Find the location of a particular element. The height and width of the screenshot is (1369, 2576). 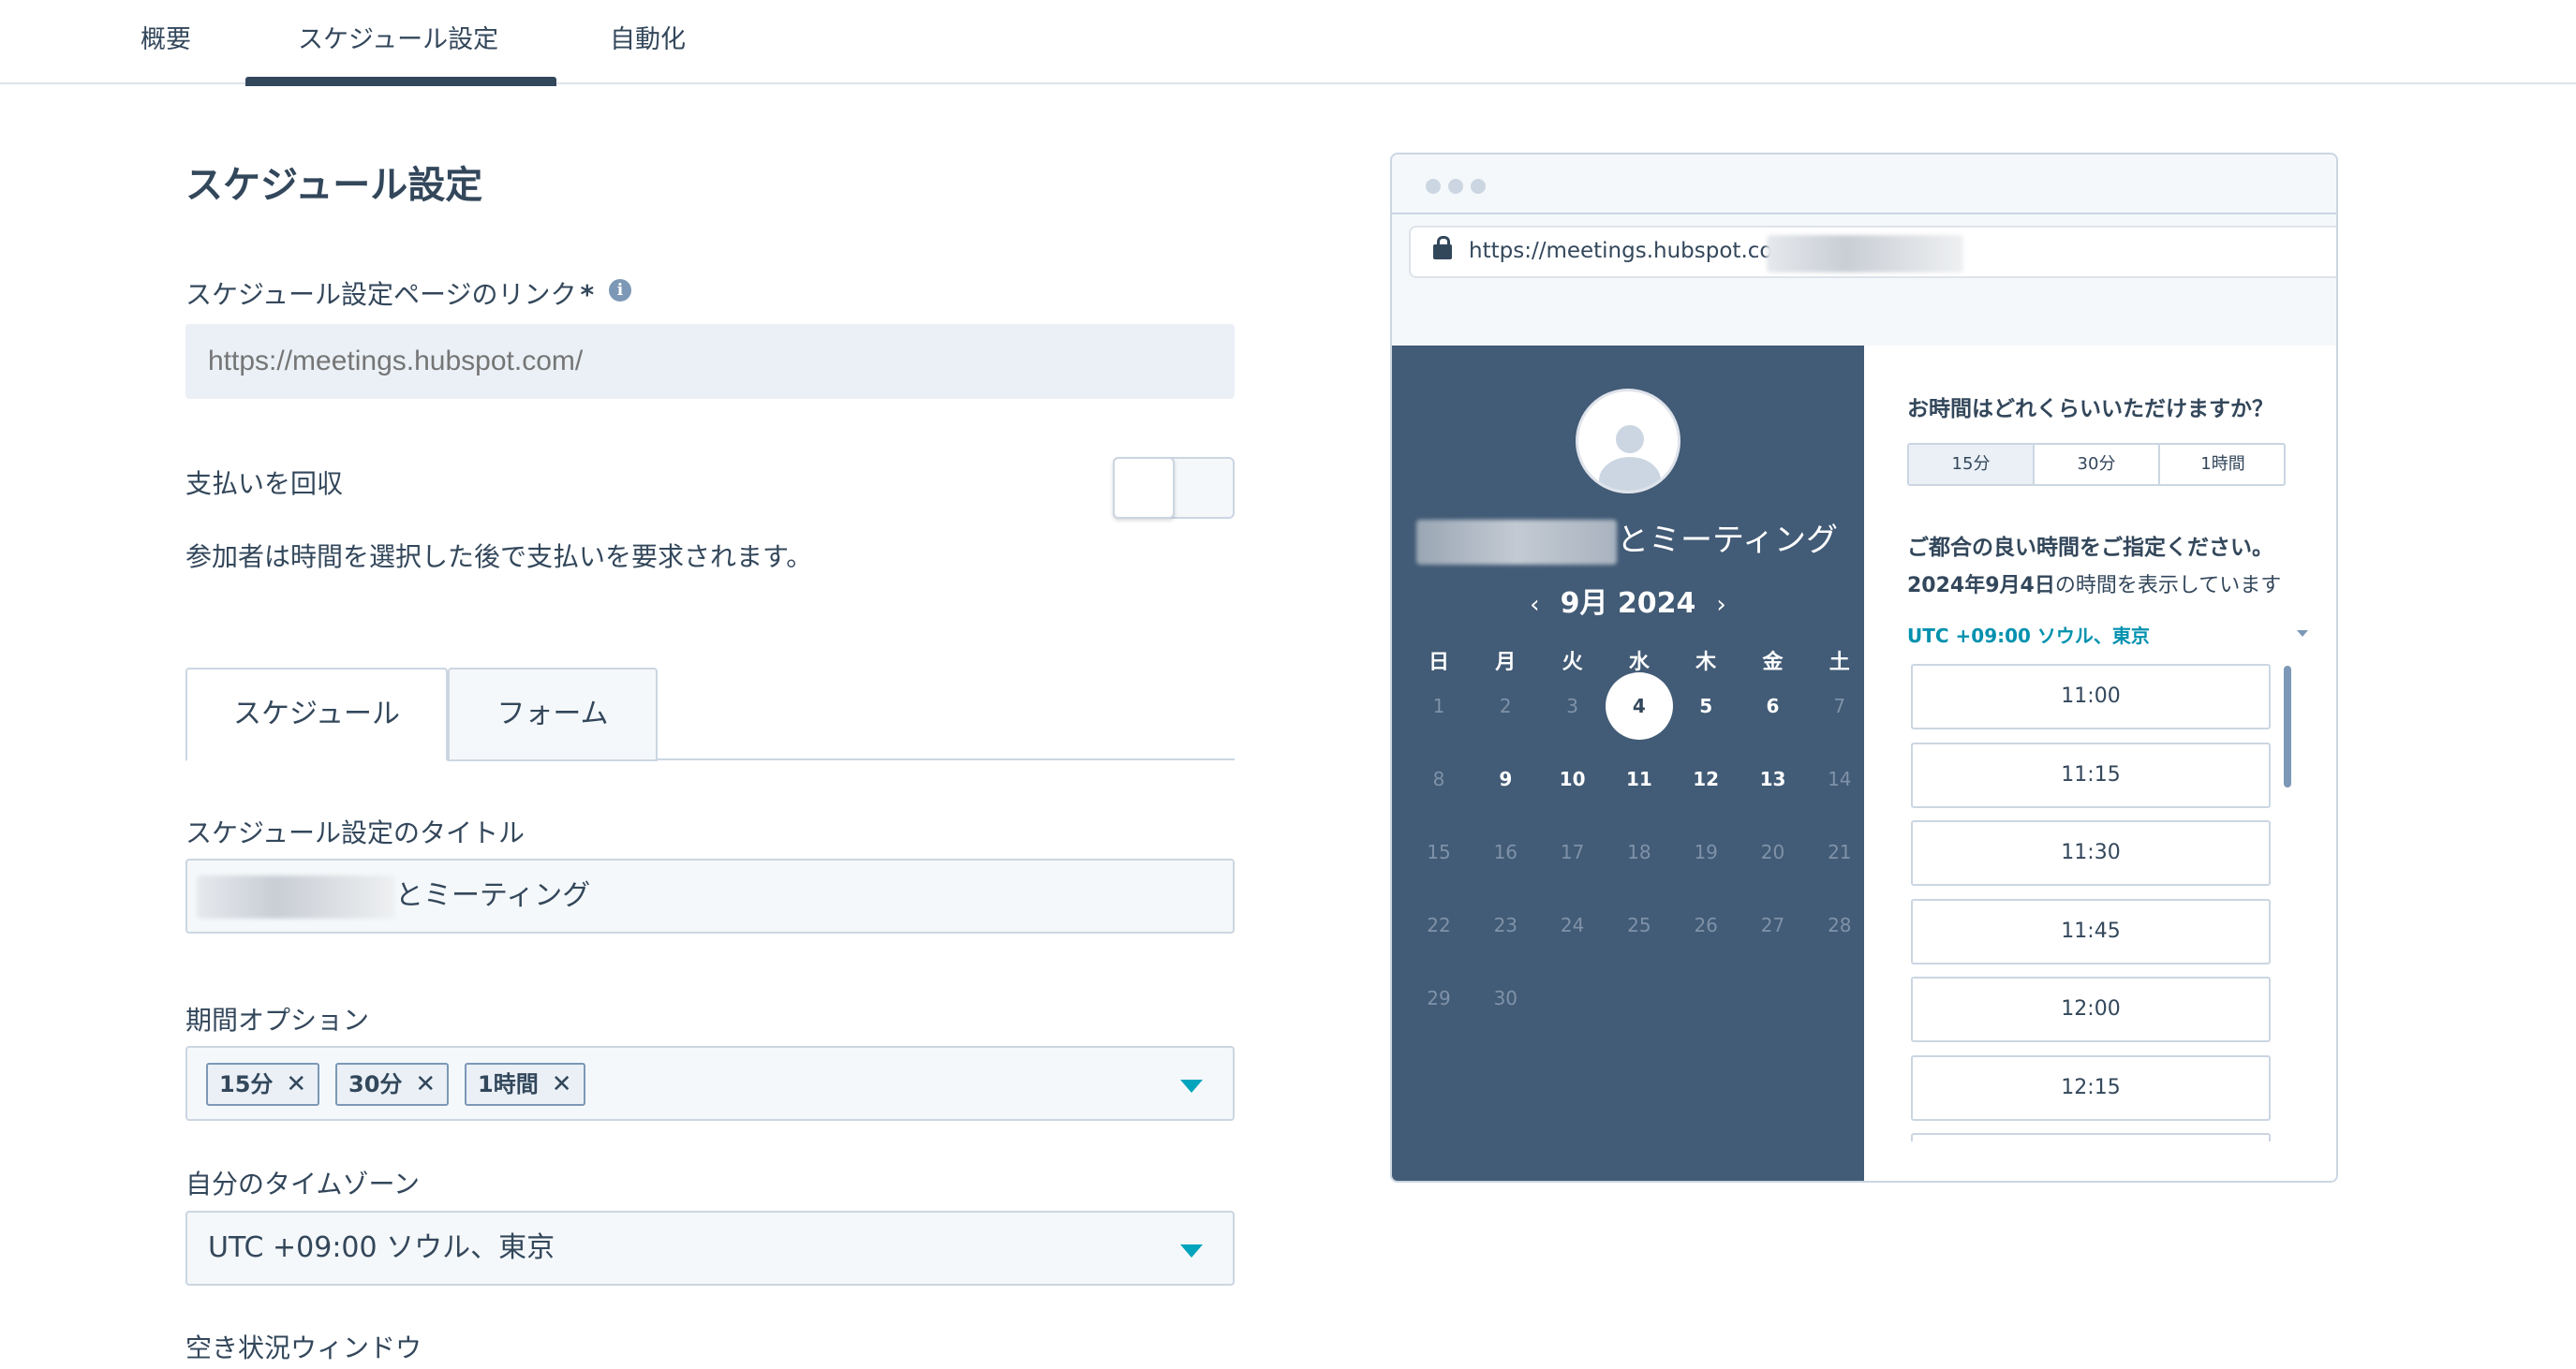

weekday-label: 日 is located at coordinates (1438, 662).